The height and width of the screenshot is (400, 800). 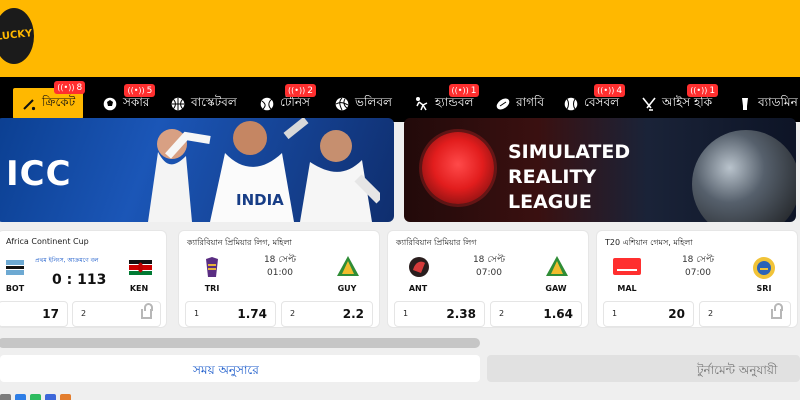 What do you see at coordinates (300, 90) in the screenshot?
I see `badge-tennis: ((•)) 2` at bounding box center [300, 90].